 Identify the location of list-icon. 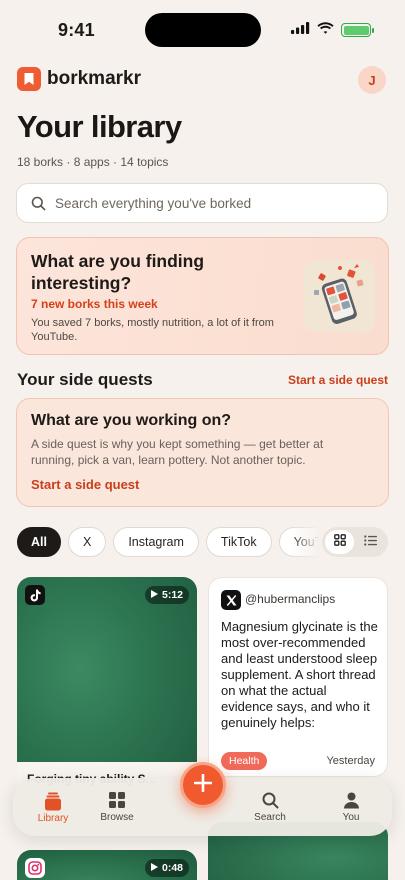
(370, 542).